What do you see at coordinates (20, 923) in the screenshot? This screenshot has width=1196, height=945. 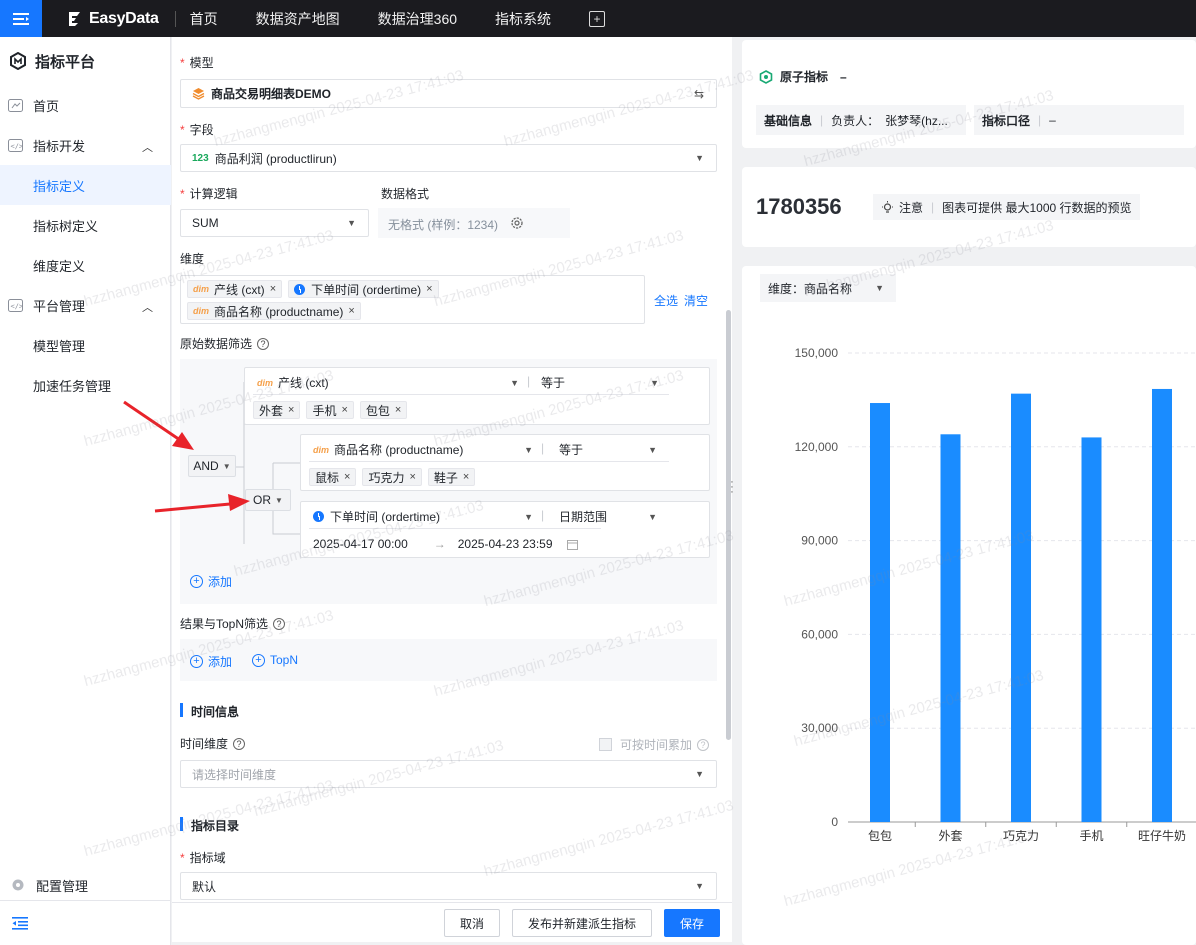 I see `collapse-sidebar-icon` at bounding box center [20, 923].